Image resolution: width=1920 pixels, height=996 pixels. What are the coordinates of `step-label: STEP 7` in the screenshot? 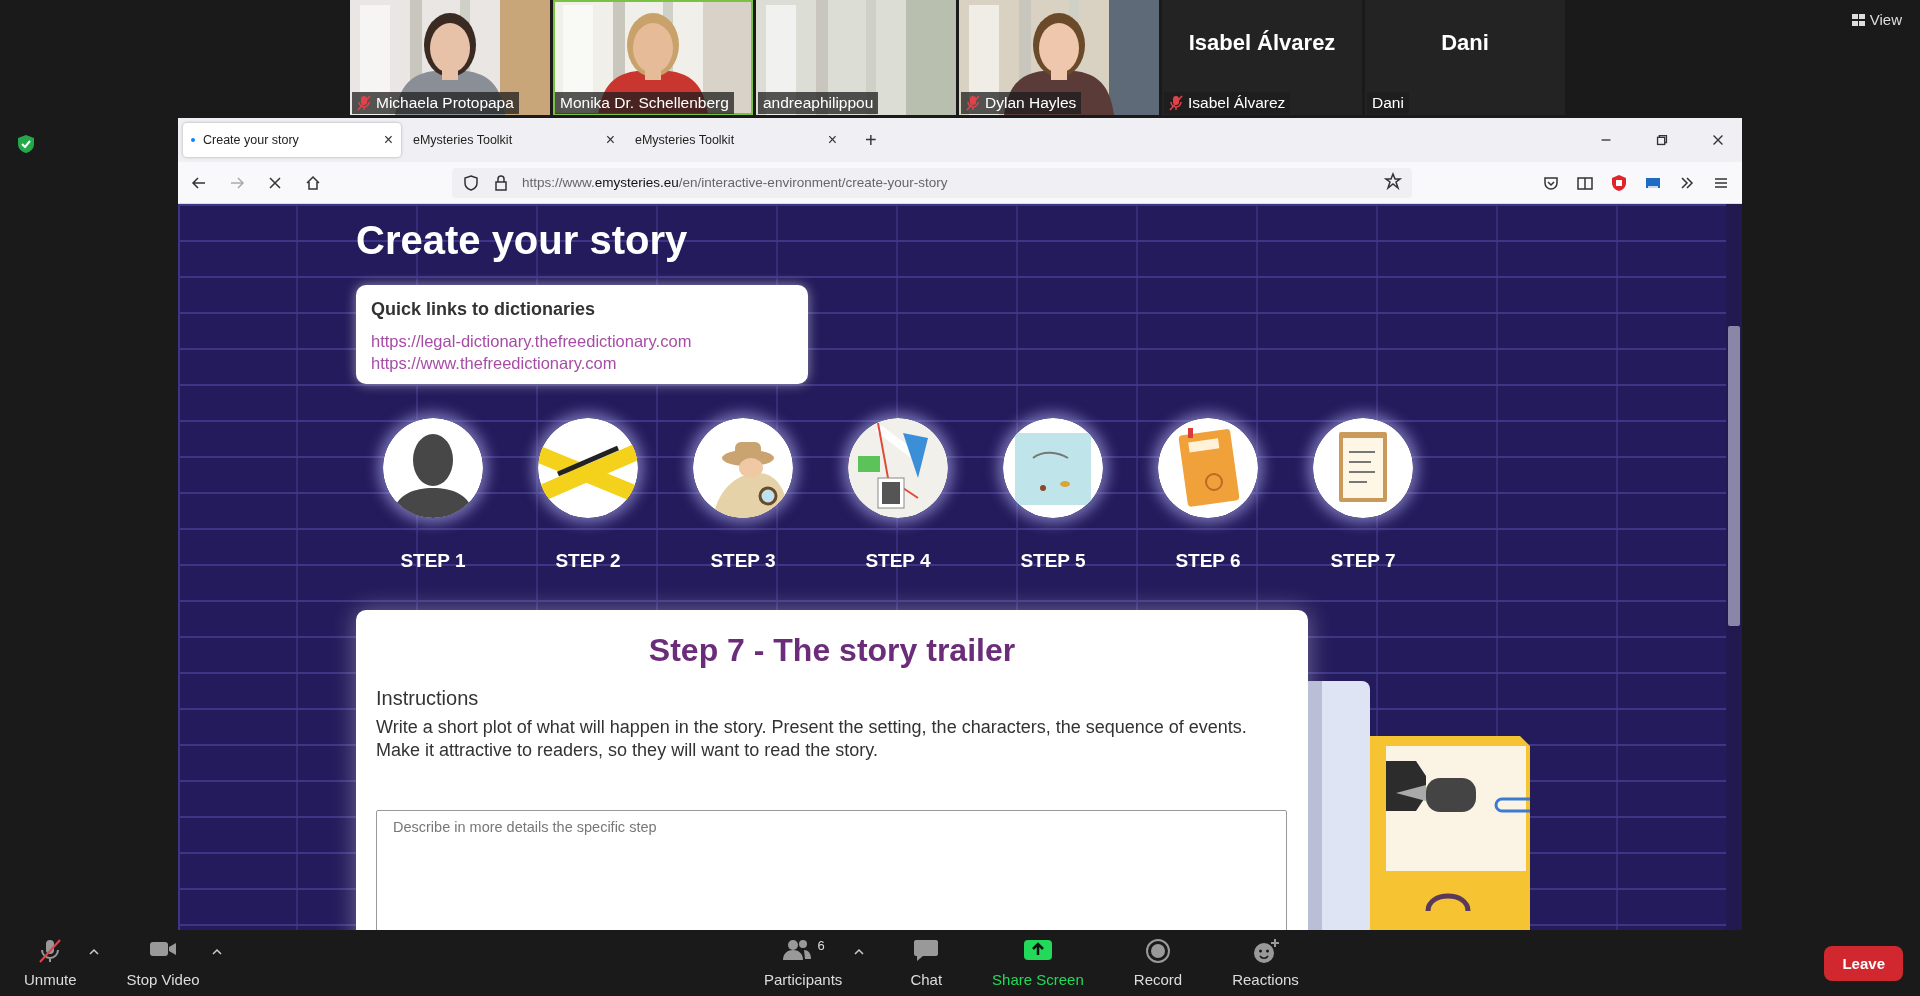 It's located at (1363, 561).